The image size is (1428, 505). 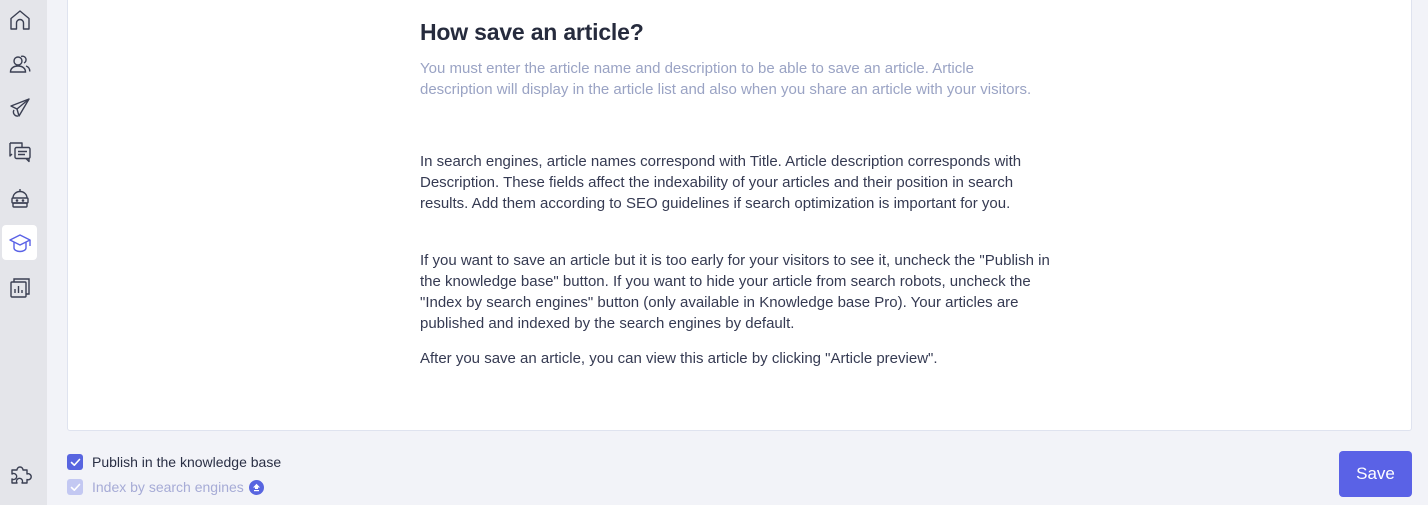 What do you see at coordinates (168, 487) in the screenshot?
I see `index-label: Index by search engines` at bounding box center [168, 487].